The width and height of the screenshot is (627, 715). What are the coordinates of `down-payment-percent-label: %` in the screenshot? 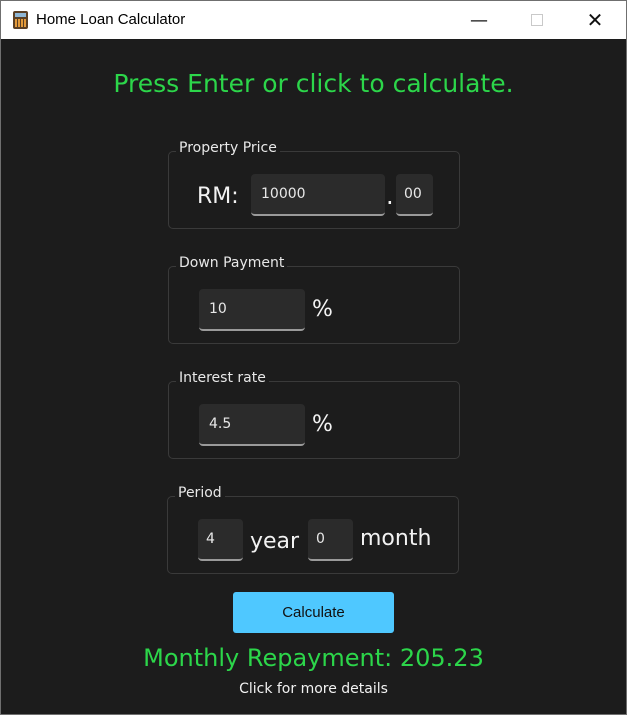 It's located at (322, 309).